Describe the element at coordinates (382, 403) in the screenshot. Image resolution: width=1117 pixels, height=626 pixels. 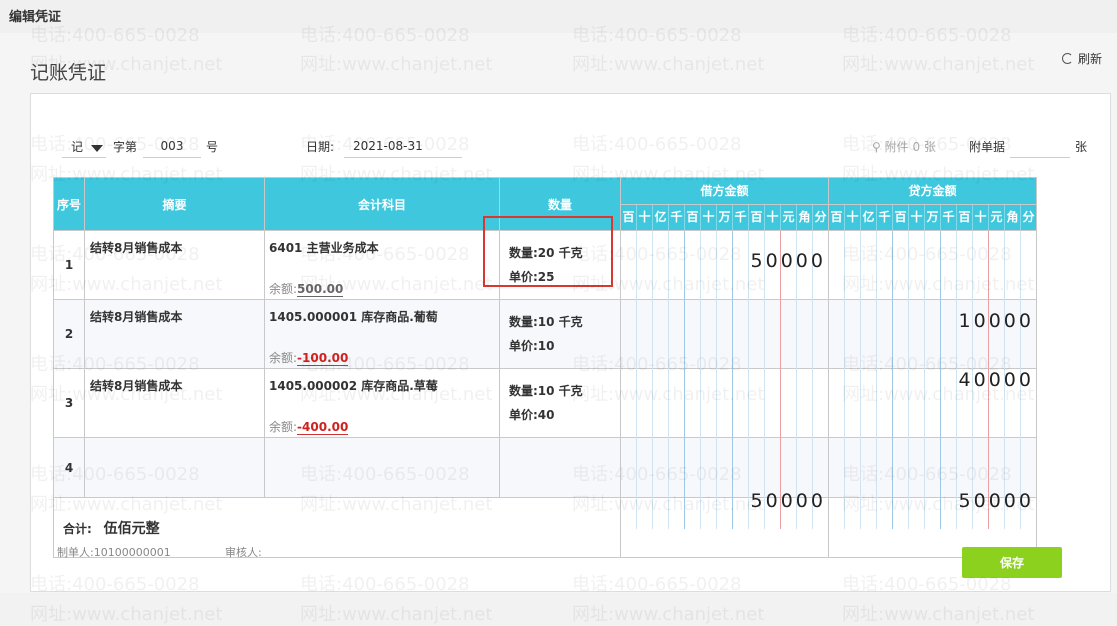
I see `row-account: 1405.000002 库存商品.草莓 余额:-400.00` at that location.